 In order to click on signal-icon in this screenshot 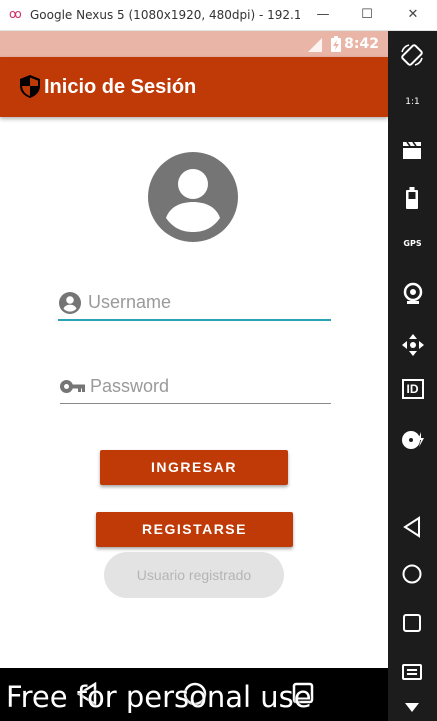, I will do `click(315, 45)`.